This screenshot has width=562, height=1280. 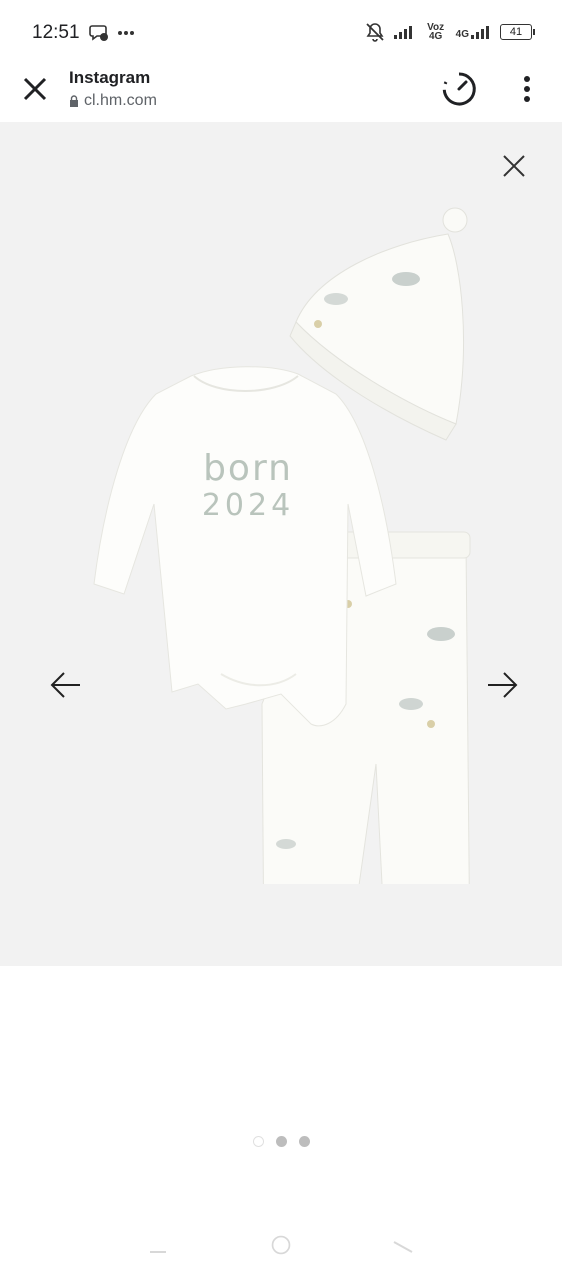 What do you see at coordinates (113, 89) in the screenshot?
I see `page-info: Instagram cl.hm.com` at bounding box center [113, 89].